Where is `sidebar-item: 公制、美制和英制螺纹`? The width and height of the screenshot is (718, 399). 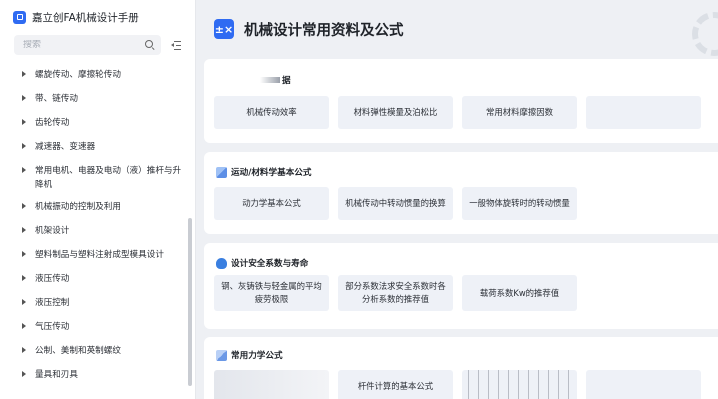
sidebar-item: 公制、美制和英制螺纹 is located at coordinates (97, 353).